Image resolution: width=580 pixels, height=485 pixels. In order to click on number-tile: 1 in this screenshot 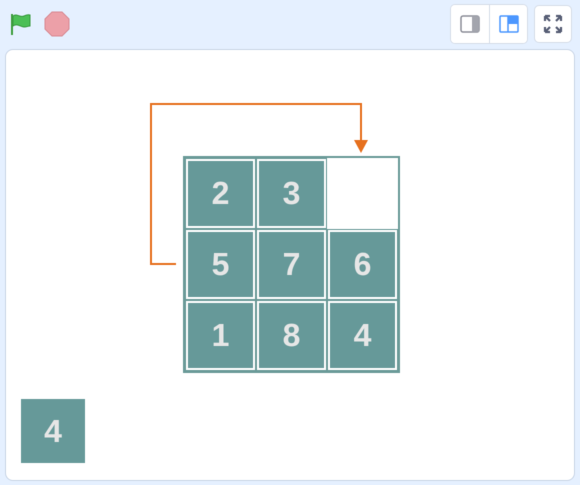, I will do `click(220, 335)`.